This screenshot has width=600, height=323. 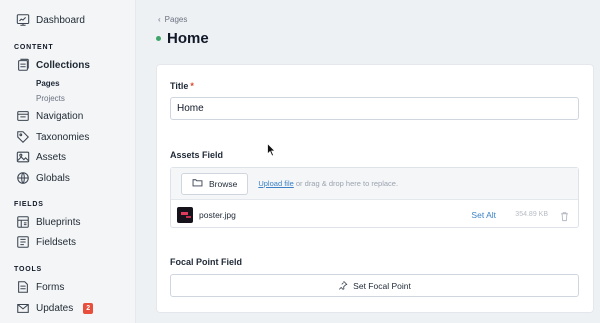 I want to click on focal-button-label: Set Focal Point, so click(x=382, y=285).